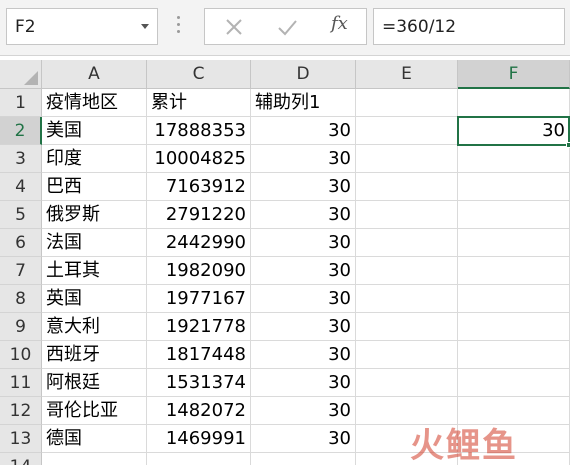 This screenshot has width=570, height=465. What do you see at coordinates (199, 74) in the screenshot?
I see `column-header-c: C` at bounding box center [199, 74].